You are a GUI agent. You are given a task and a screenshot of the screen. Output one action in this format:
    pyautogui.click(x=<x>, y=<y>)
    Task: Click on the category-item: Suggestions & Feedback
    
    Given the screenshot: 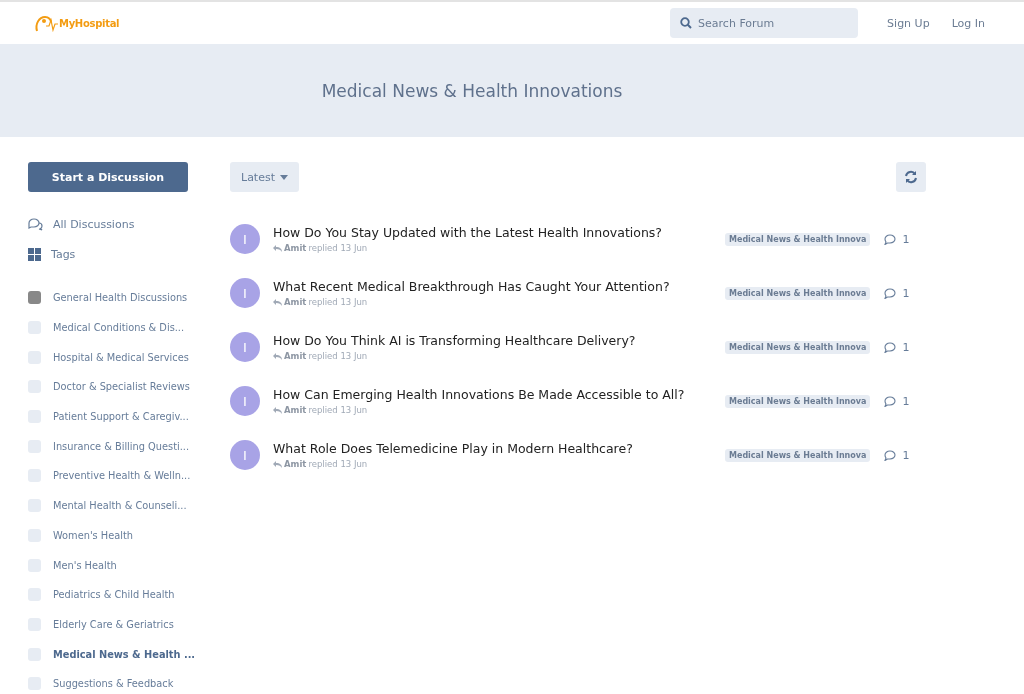 What is the action you would take?
    pyautogui.click(x=101, y=681)
    